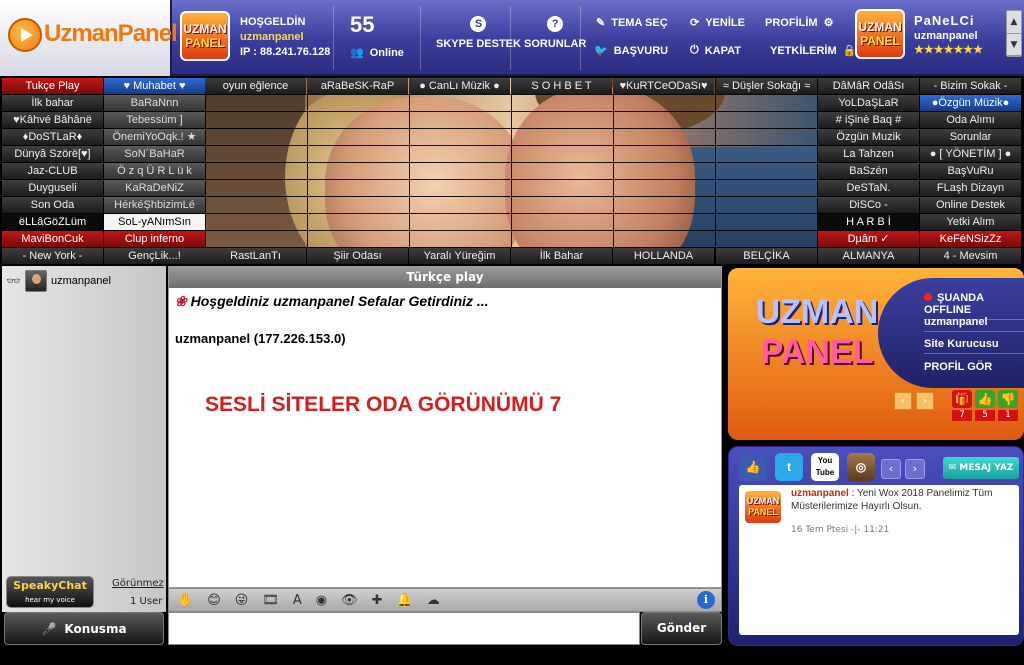 The width and height of the screenshot is (1024, 665). I want to click on room-item: KaRaDeNiZ, so click(154, 188).